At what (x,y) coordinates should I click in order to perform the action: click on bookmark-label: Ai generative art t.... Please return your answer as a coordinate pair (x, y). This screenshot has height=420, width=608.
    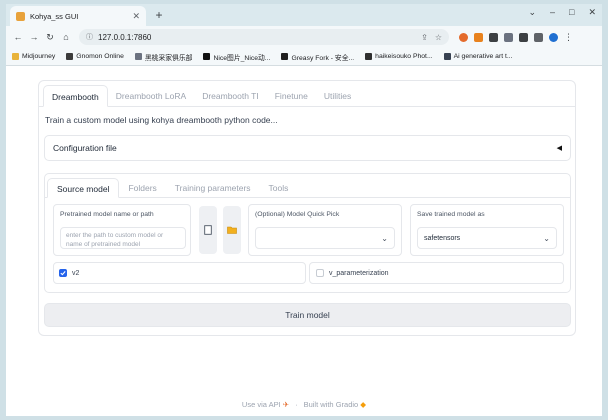
    Looking at the image, I should click on (483, 56).